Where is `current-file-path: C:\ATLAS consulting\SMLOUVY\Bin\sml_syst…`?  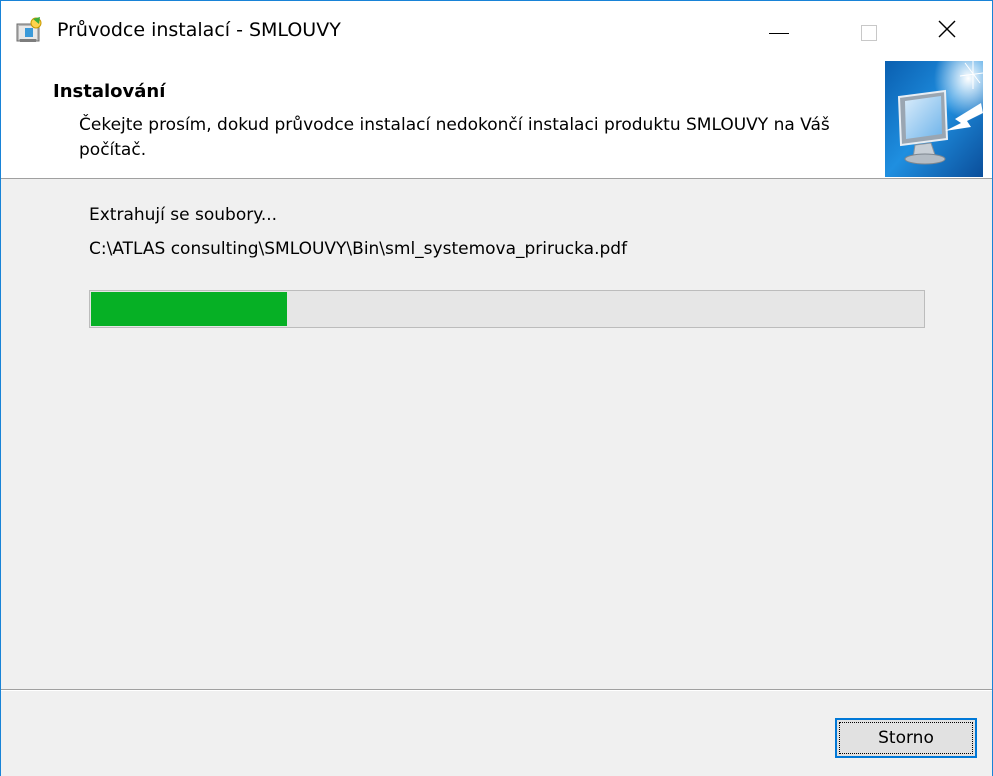 current-file-path: C:\ATLAS consulting\SMLOUVY\Bin\sml_syst… is located at coordinates (358, 249).